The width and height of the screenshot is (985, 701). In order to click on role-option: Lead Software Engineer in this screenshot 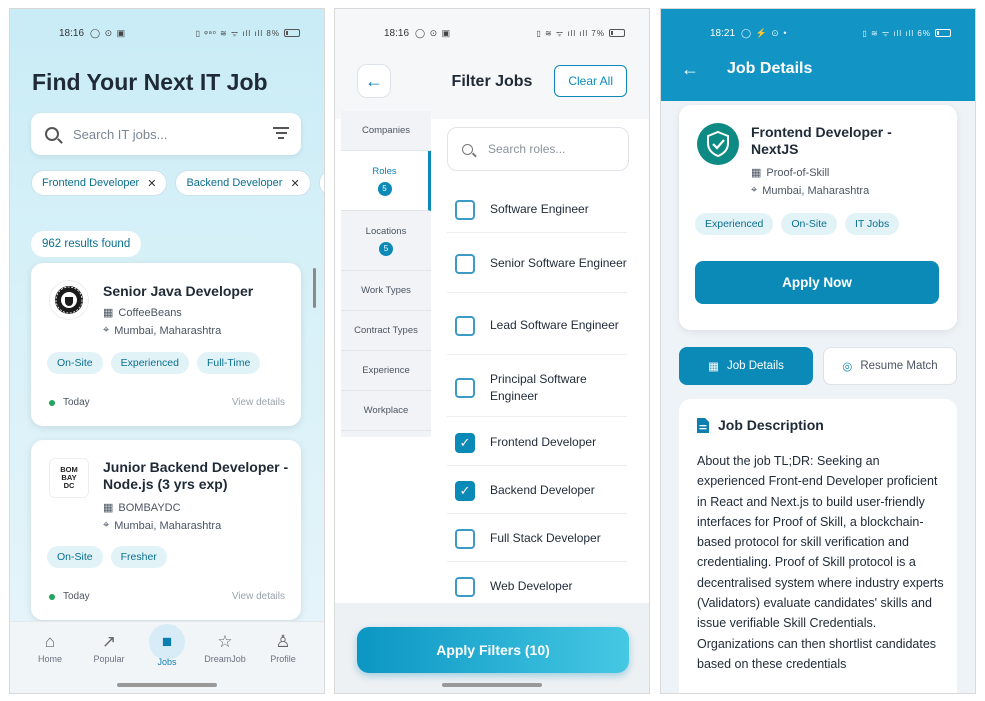, I will do `click(537, 326)`.